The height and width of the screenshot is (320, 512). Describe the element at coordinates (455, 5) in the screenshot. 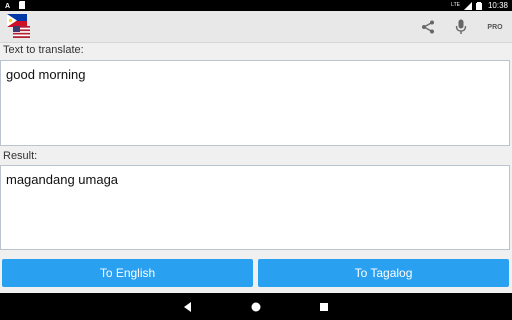

I see `network-type: LTE` at that location.